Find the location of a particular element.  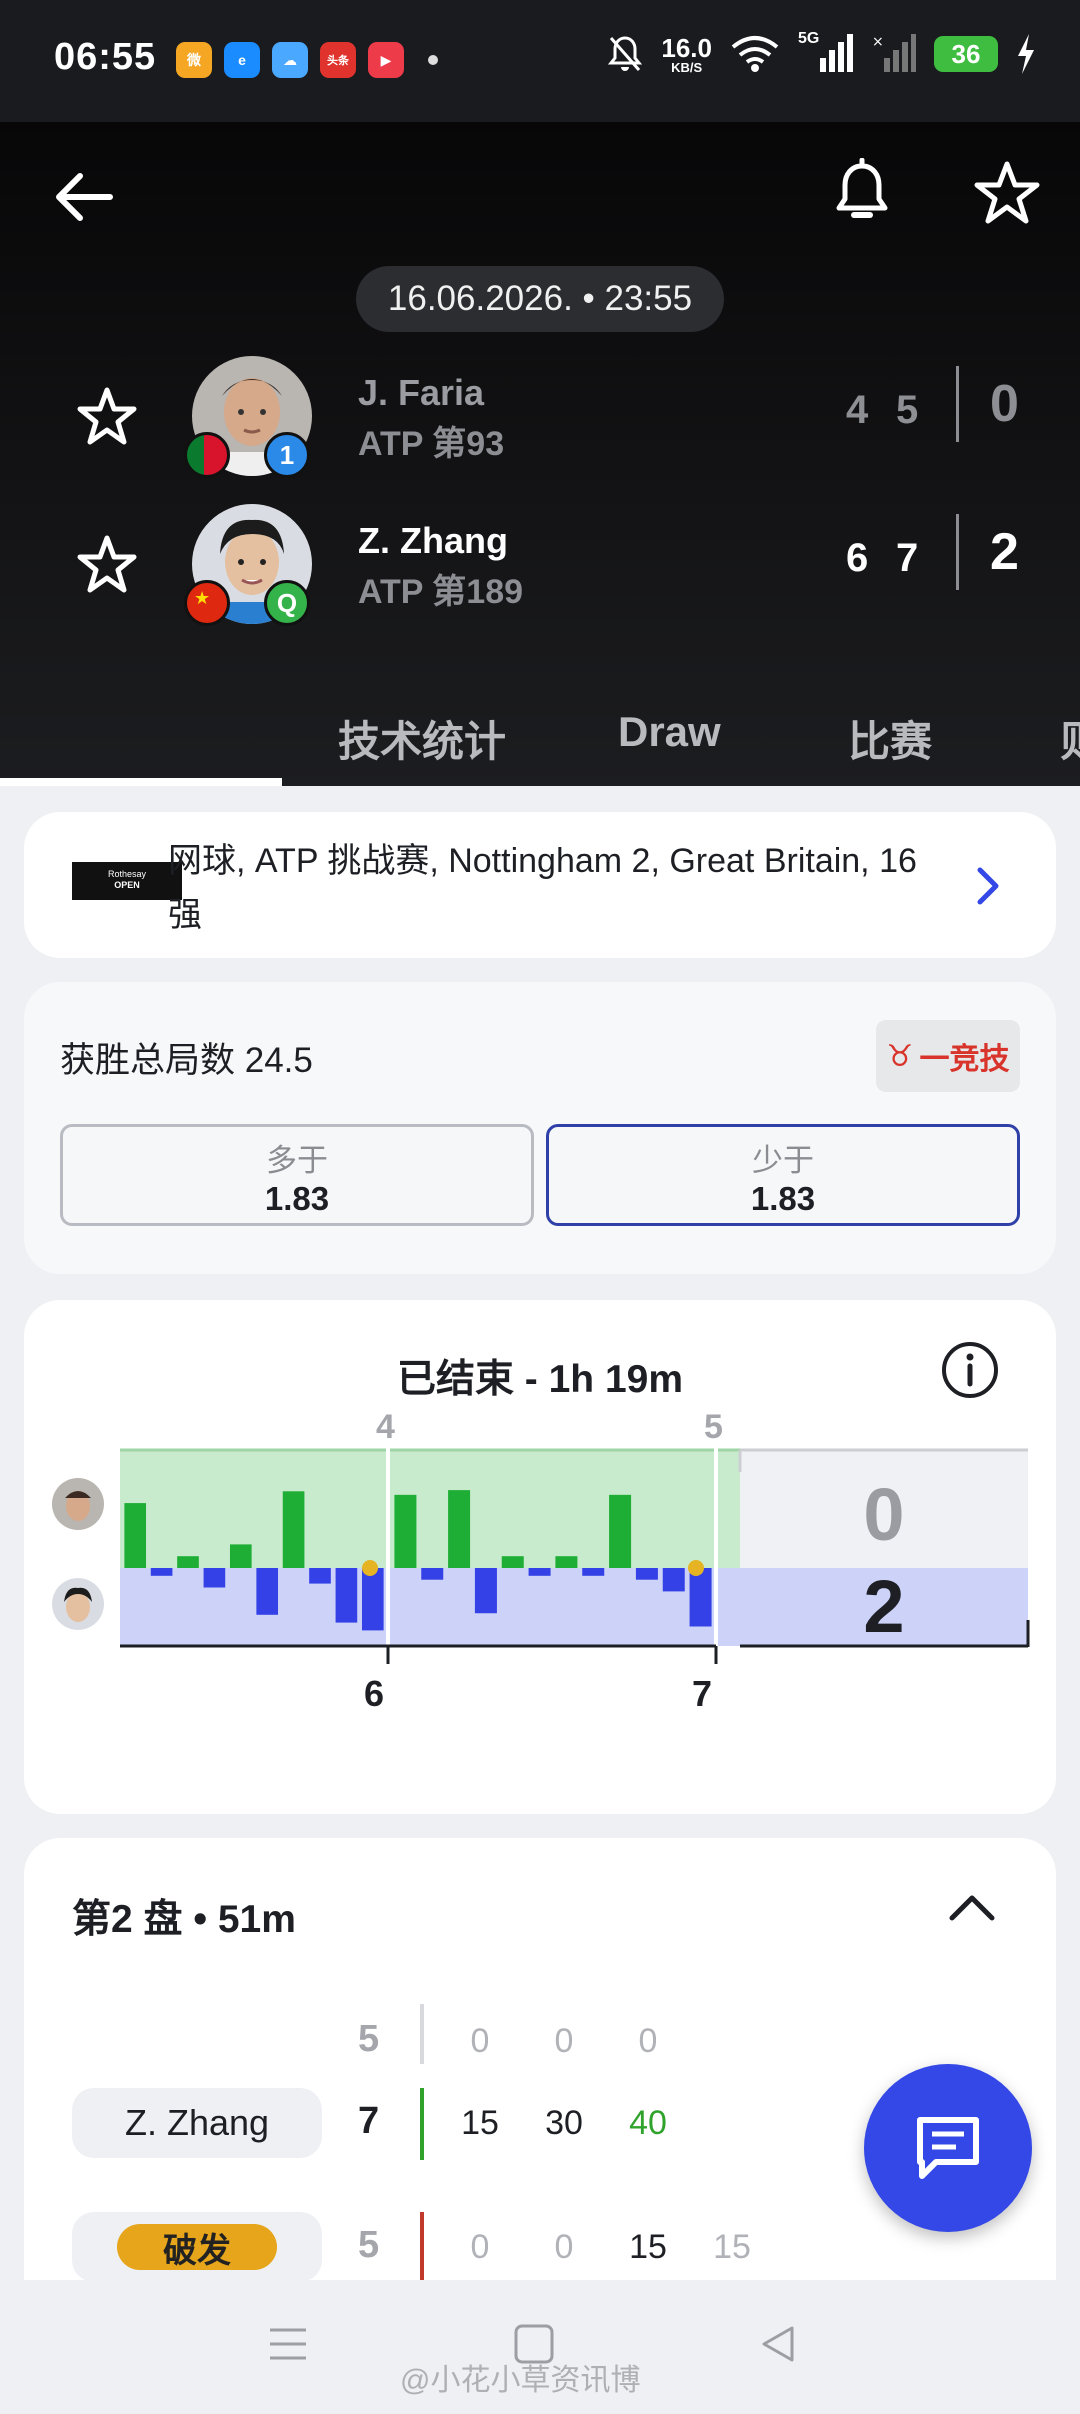

menu-icon is located at coordinates (288, 2344).